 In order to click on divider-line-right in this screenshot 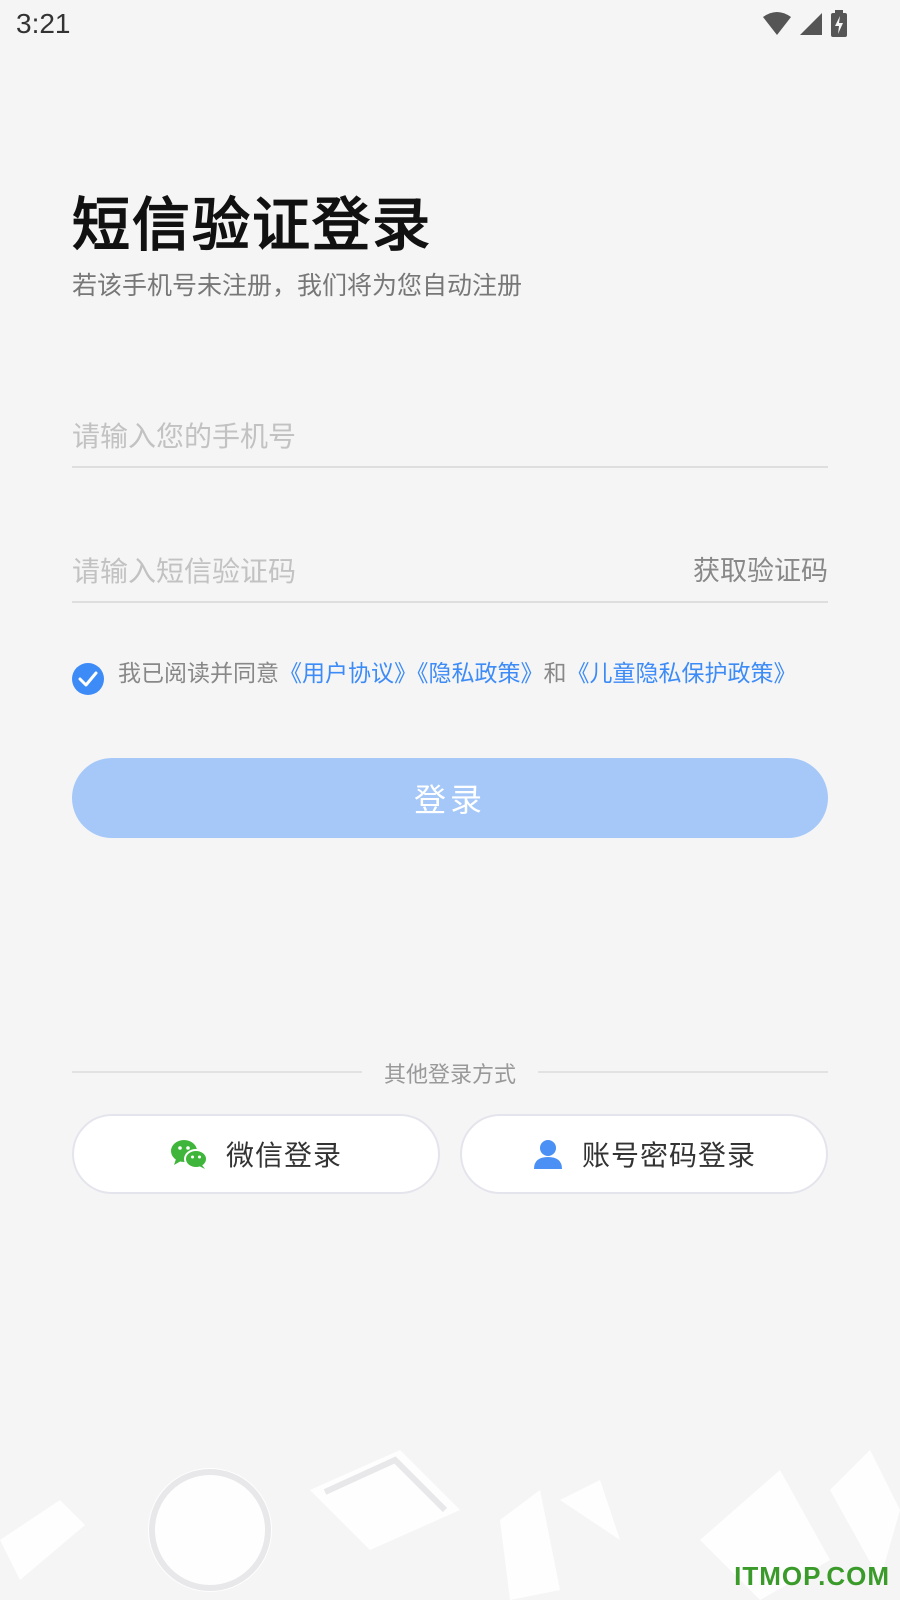, I will do `click(683, 1072)`.